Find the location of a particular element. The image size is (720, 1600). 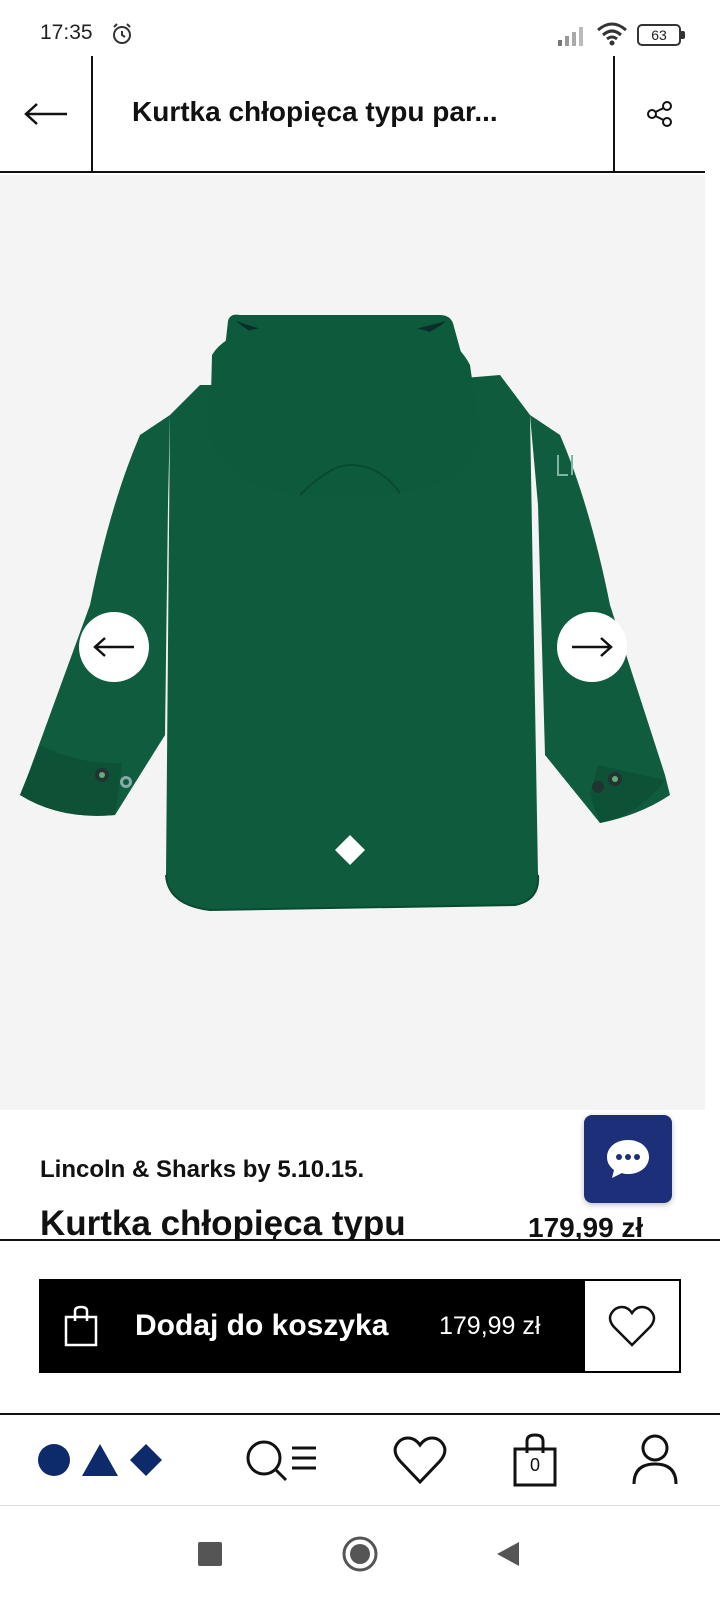

shopping-bag-icon is located at coordinates (81, 1326).